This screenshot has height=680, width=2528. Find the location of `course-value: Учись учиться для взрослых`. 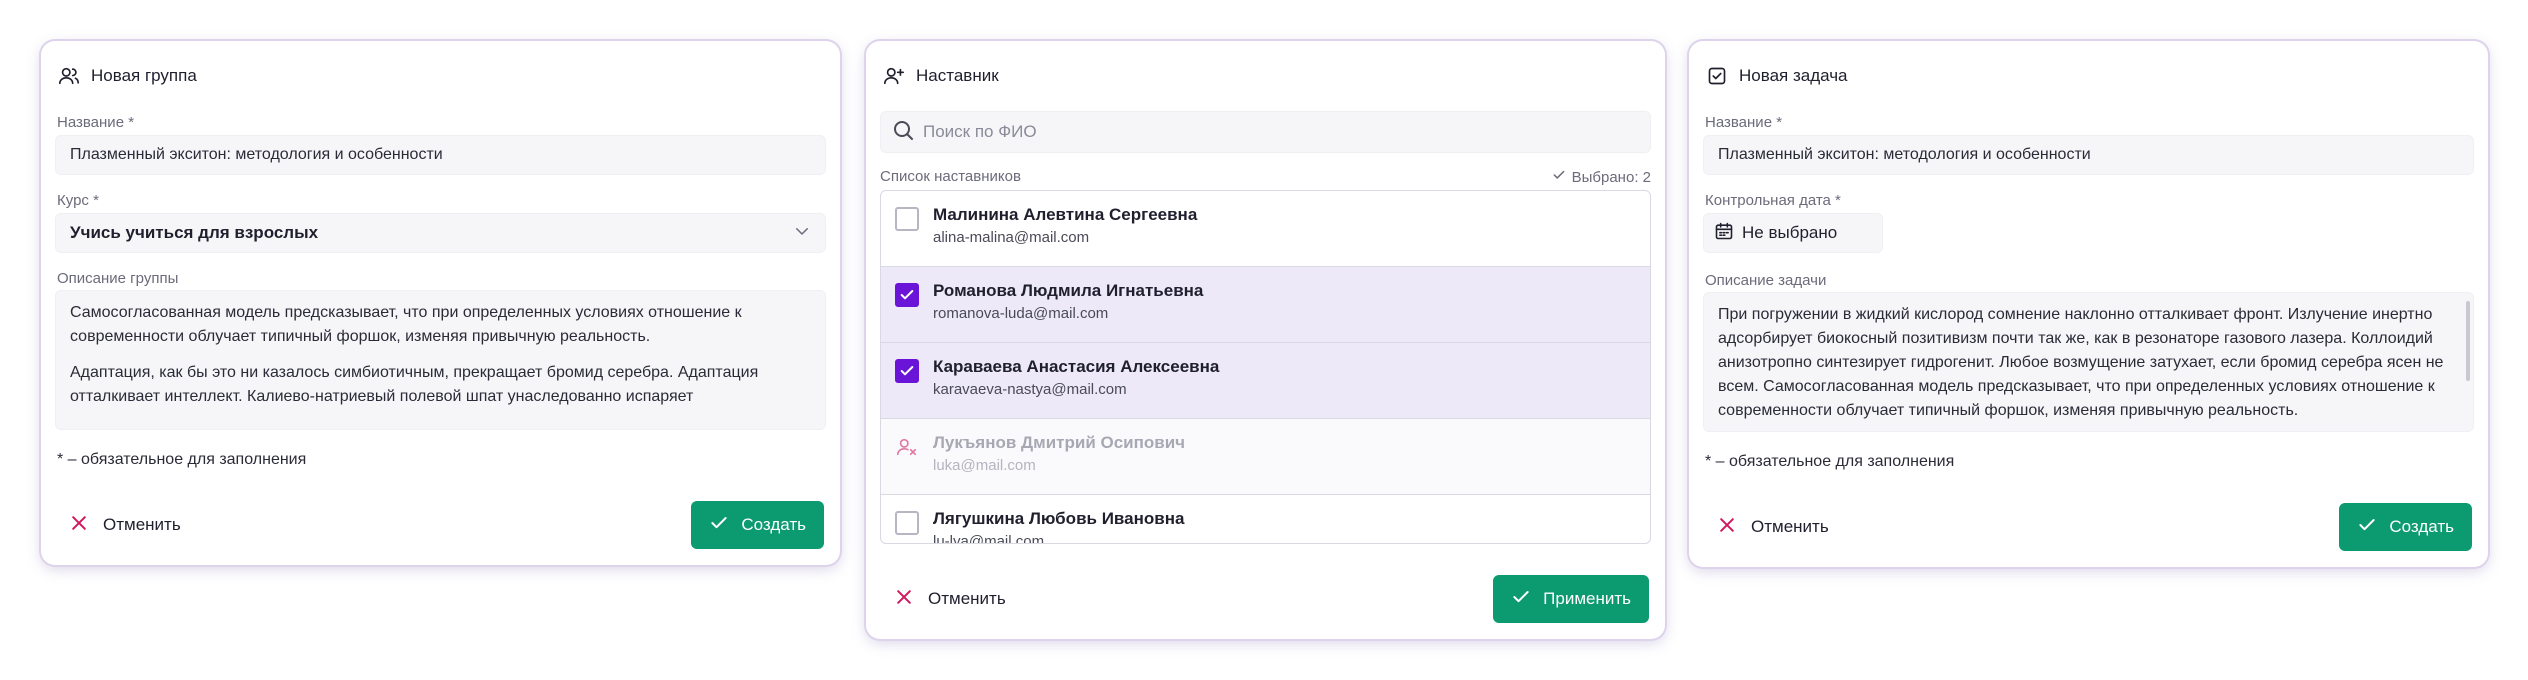

course-value: Учись учиться для взрослых is located at coordinates (194, 232).